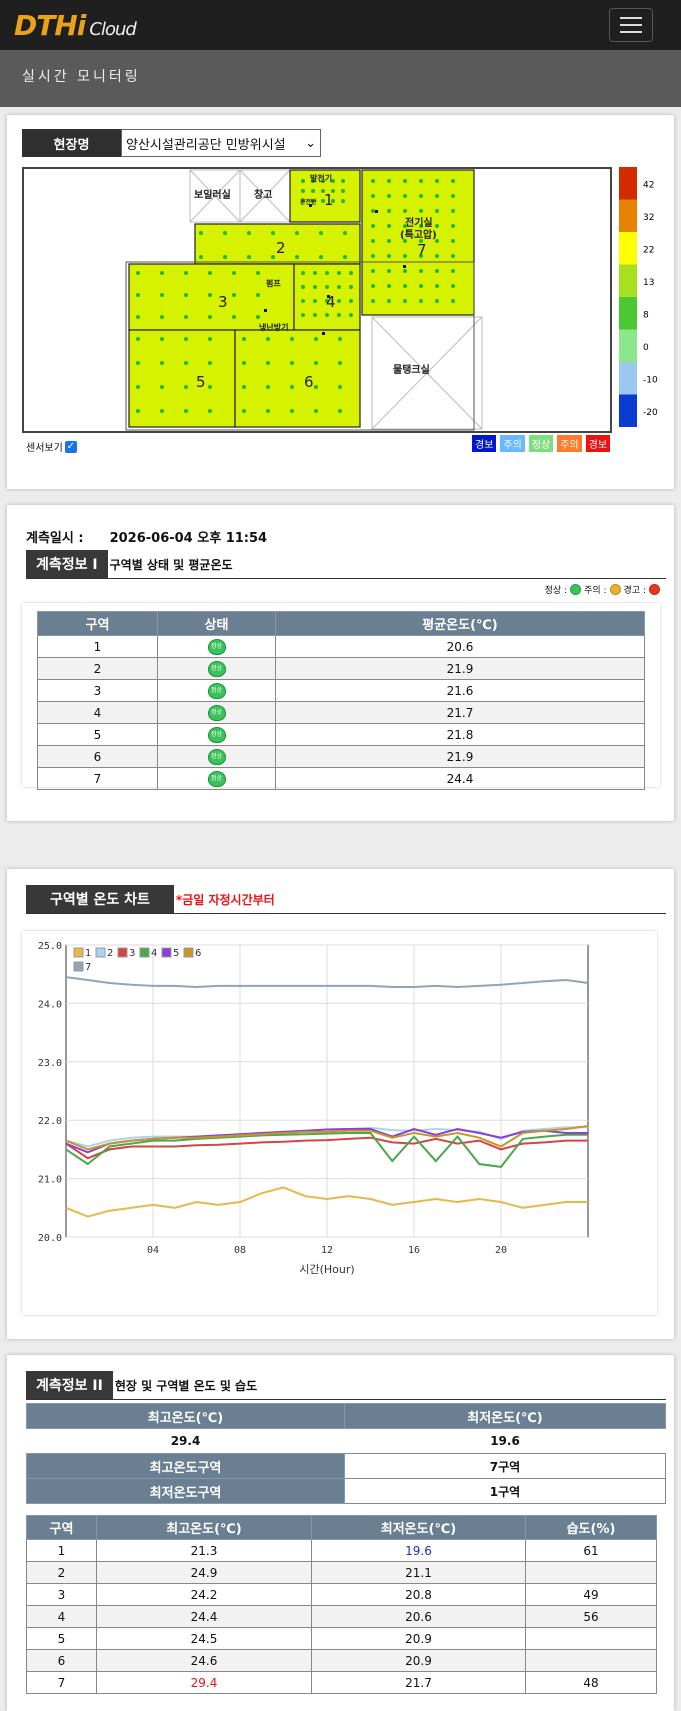 This screenshot has width=681, height=1711. Describe the element at coordinates (418, 1682) in the screenshot. I see `min-temp-cell: 21.7` at that location.